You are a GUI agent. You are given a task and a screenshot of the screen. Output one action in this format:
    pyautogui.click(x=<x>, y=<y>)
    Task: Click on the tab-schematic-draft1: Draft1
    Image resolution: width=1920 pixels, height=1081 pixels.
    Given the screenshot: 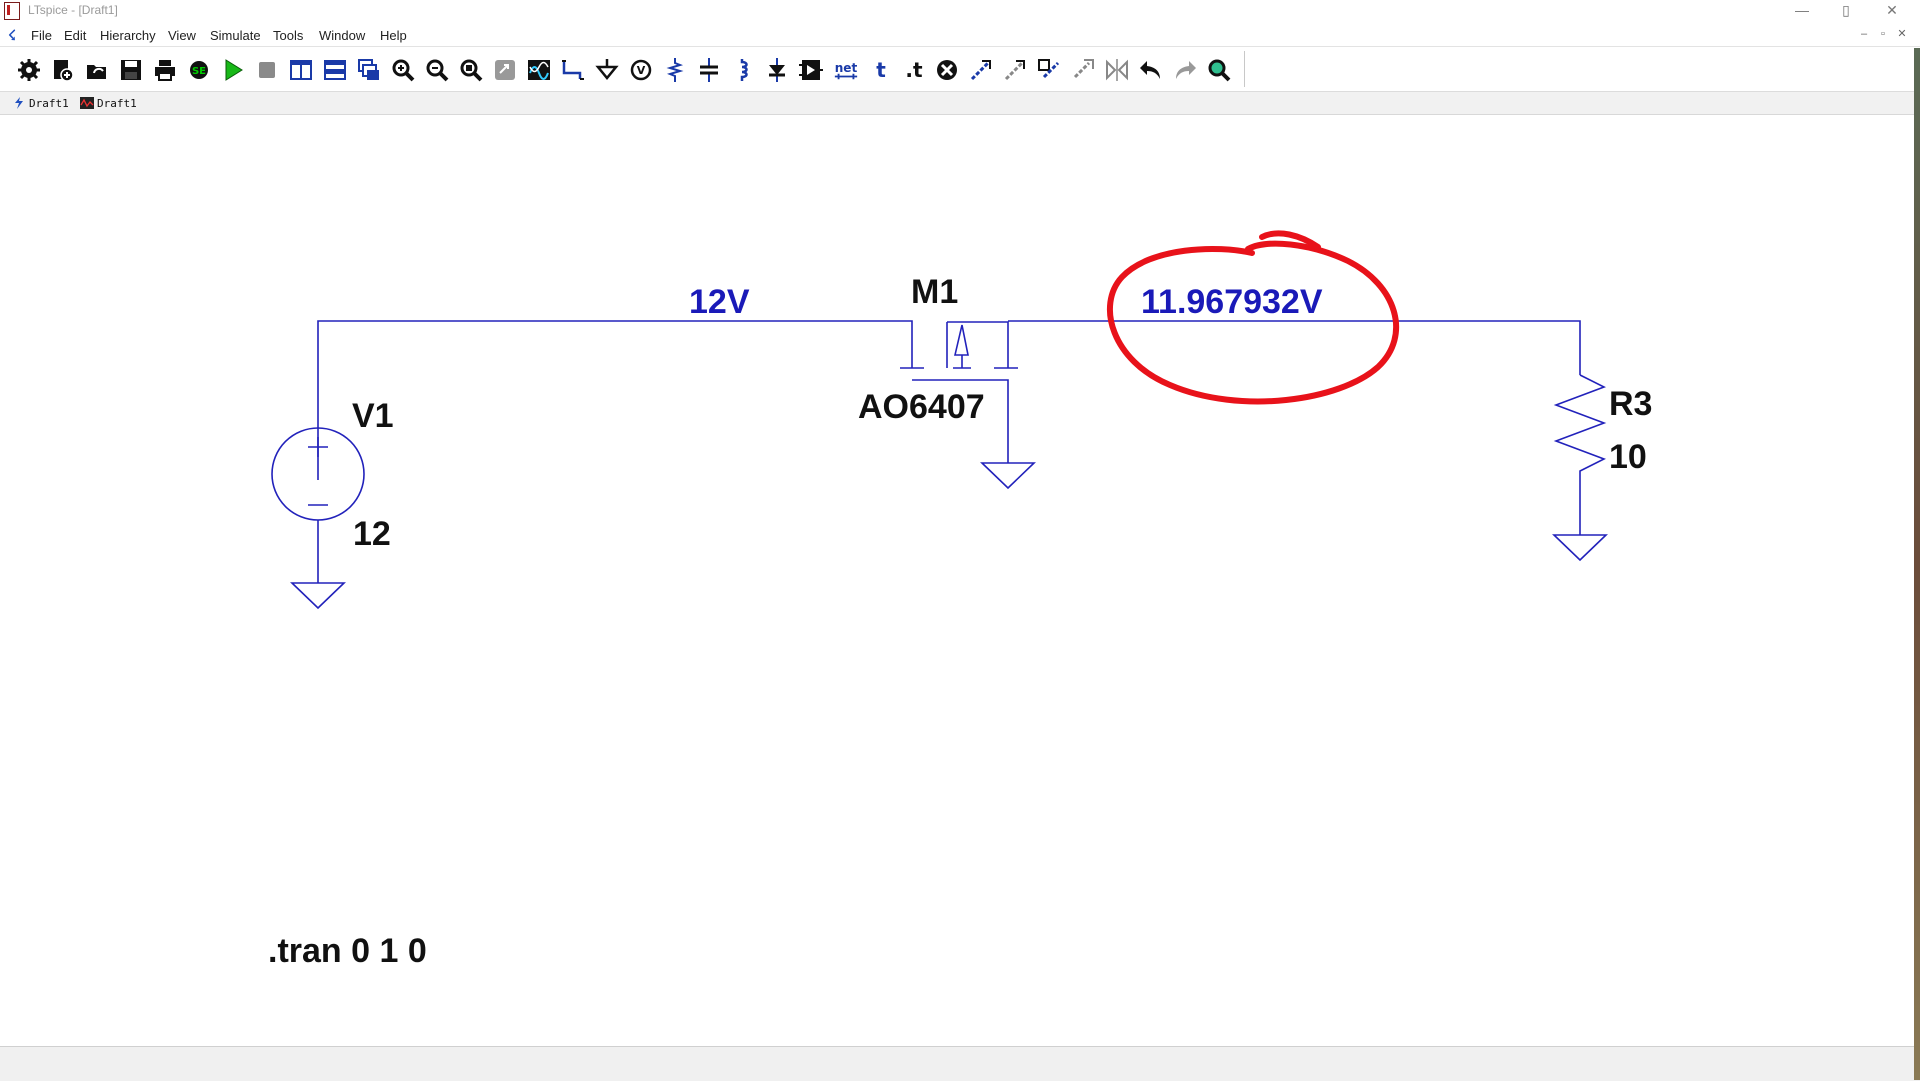 What is the action you would take?
    pyautogui.click(x=40, y=103)
    